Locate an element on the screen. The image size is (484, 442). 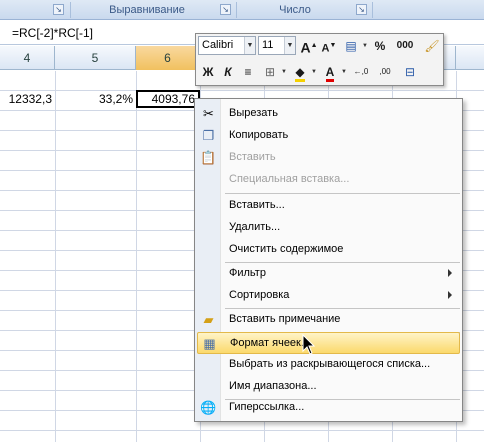
column-header-4: 4 is located at coordinates (27, 58).